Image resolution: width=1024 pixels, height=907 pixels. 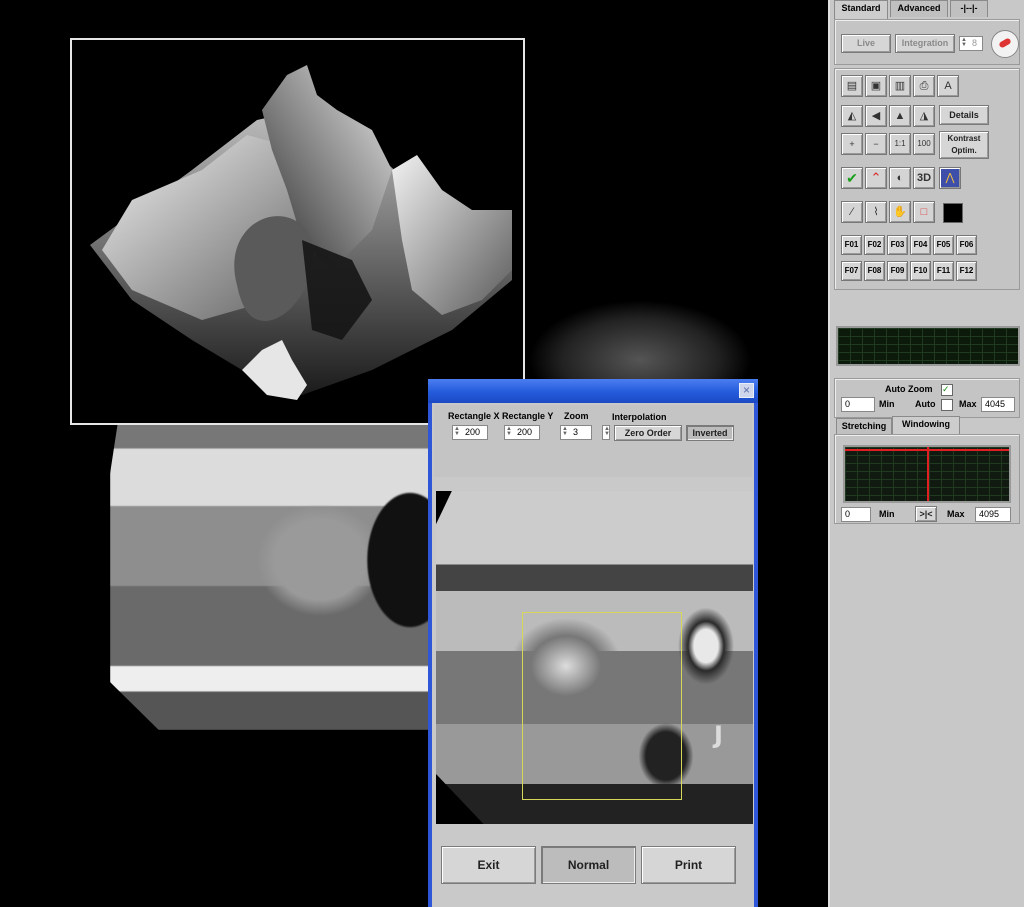 What do you see at coordinates (928, 346) in the screenshot?
I see `signal-scope` at bounding box center [928, 346].